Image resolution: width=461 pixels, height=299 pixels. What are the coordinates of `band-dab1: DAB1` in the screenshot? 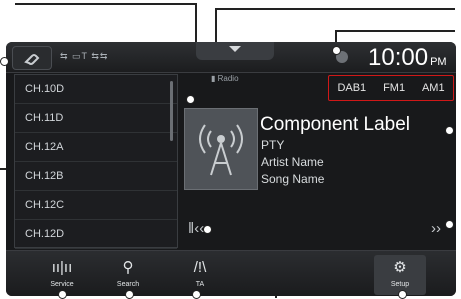 It's located at (351, 88).